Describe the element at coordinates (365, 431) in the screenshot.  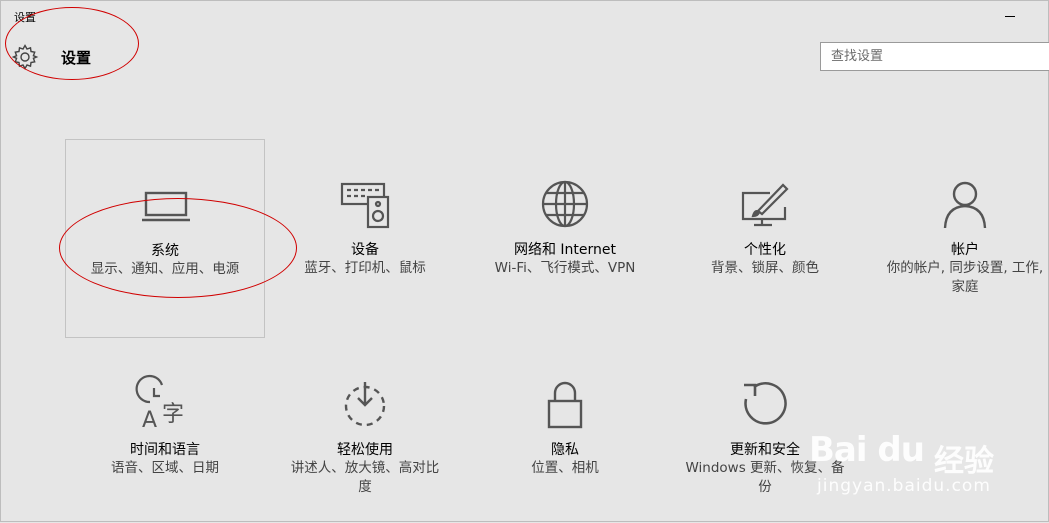
I see `tile-ease-of-access: 轻松使用 讲述人、放大镜、高对比度` at that location.